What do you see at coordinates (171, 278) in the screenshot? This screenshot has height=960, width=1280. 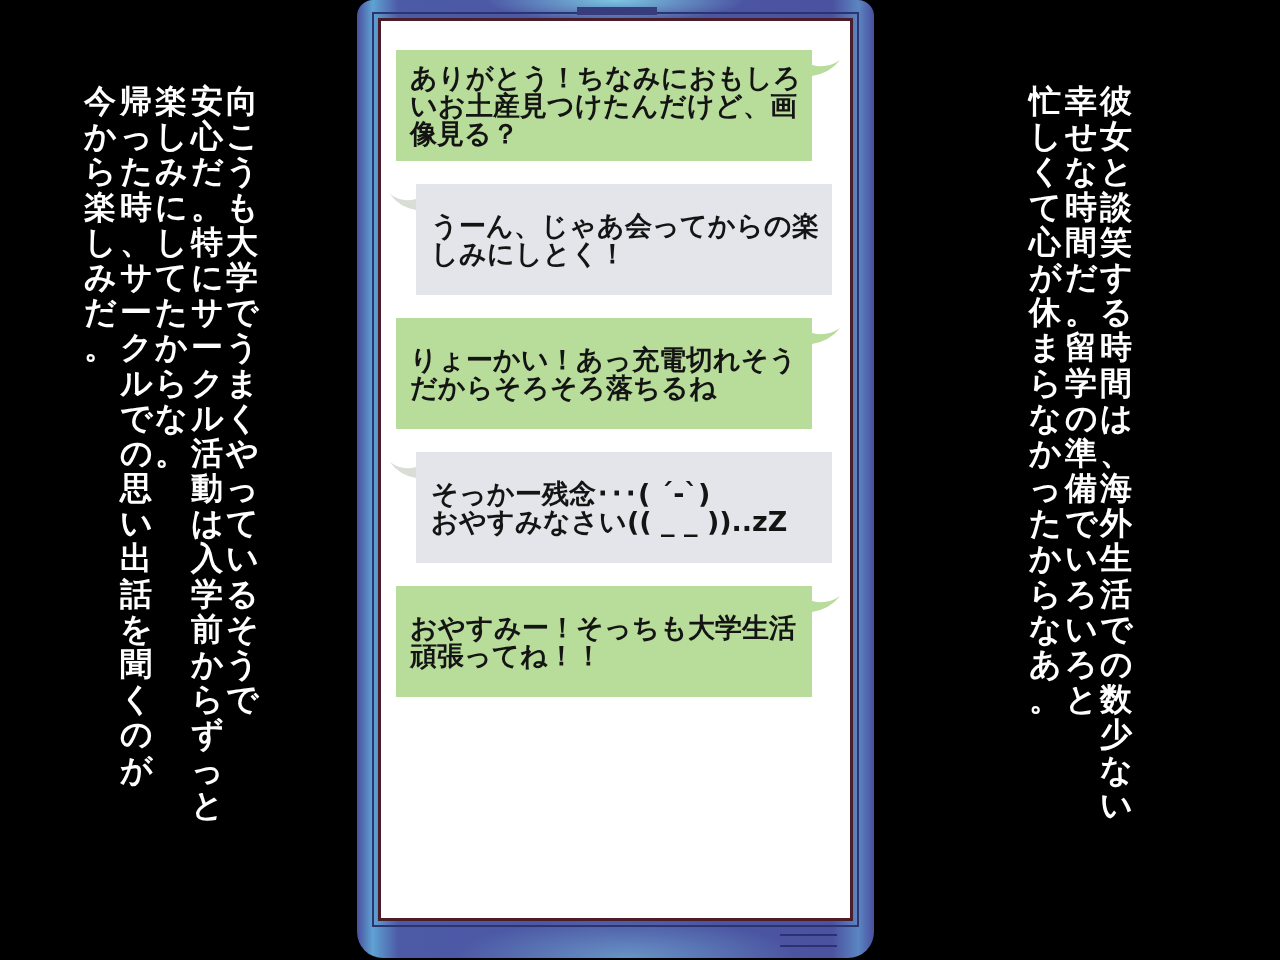 I see `narration-text: 楽しみにしてたからな。` at bounding box center [171, 278].